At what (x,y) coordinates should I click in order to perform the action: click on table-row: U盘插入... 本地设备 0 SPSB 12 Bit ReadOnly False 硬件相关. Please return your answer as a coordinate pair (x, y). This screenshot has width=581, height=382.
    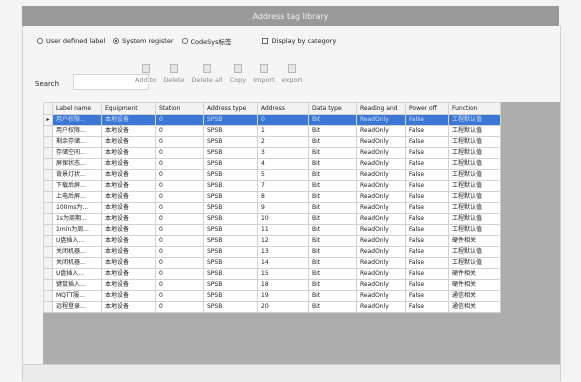
    Looking at the image, I should click on (272, 241).